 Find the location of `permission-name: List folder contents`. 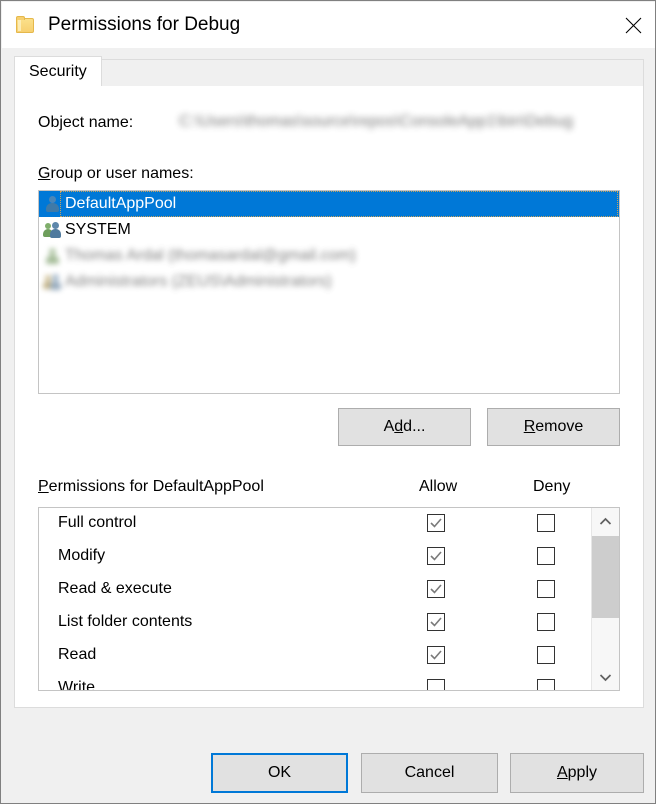

permission-name: List folder contents is located at coordinates (125, 621).